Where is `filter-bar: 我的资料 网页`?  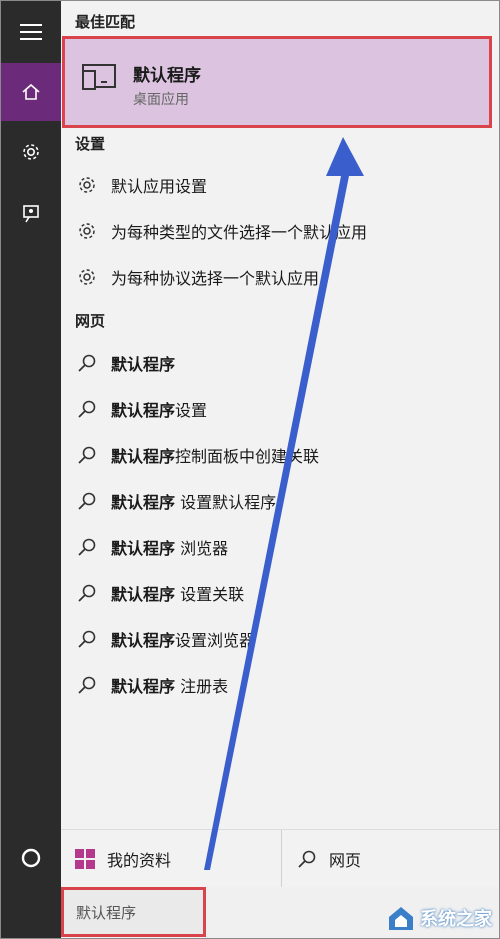
filter-bar: 我的资料 网页 is located at coordinates (280, 858).